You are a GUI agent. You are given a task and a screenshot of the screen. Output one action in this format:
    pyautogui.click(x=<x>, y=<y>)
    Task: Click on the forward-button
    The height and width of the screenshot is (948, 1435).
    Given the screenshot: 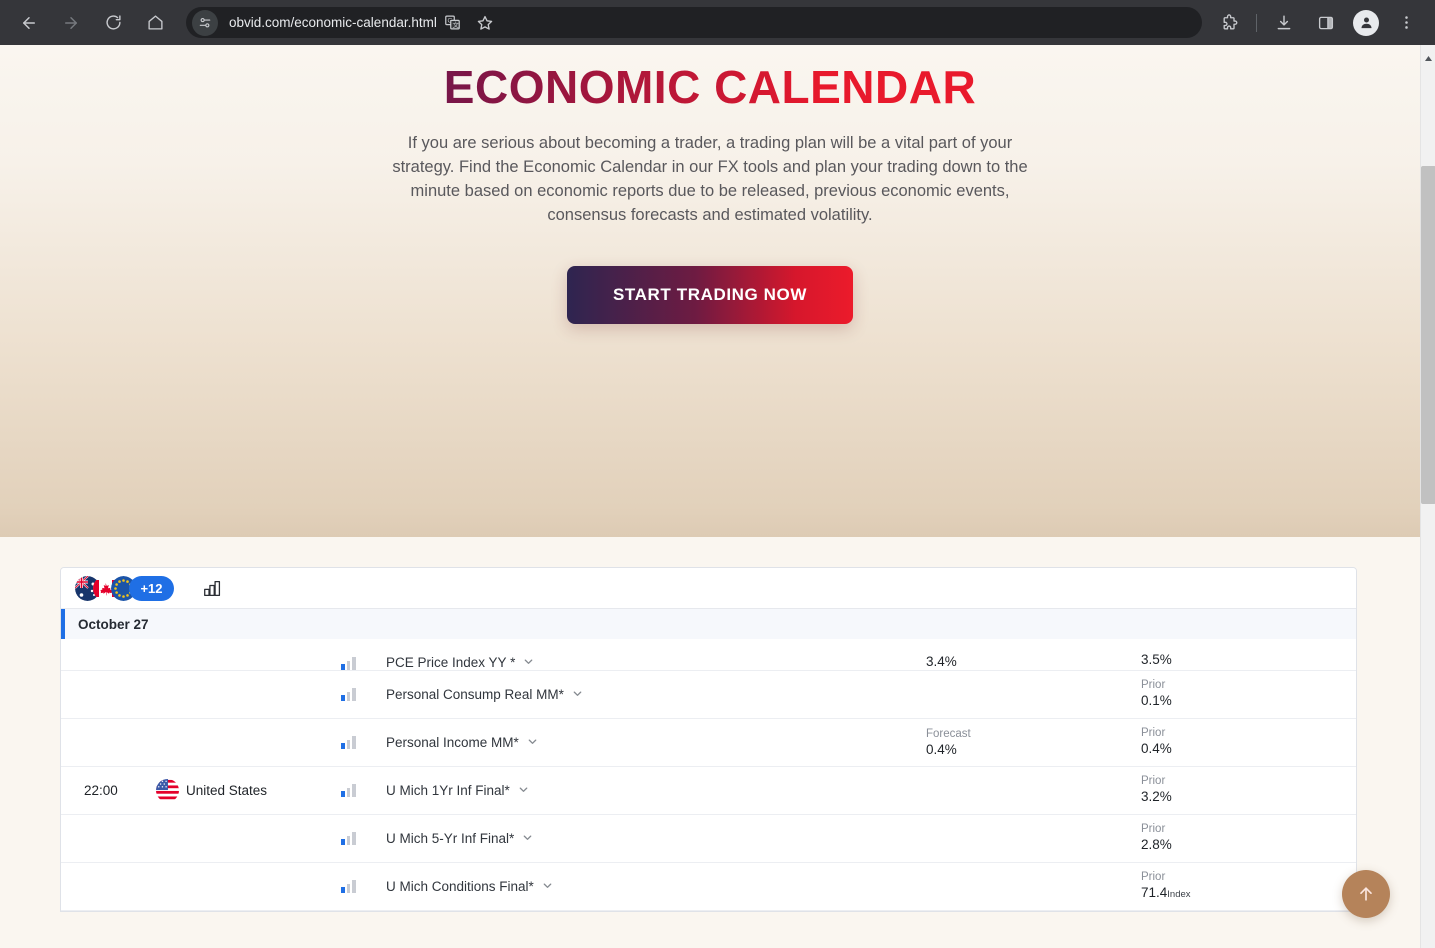 What is the action you would take?
    pyautogui.click(x=71, y=23)
    